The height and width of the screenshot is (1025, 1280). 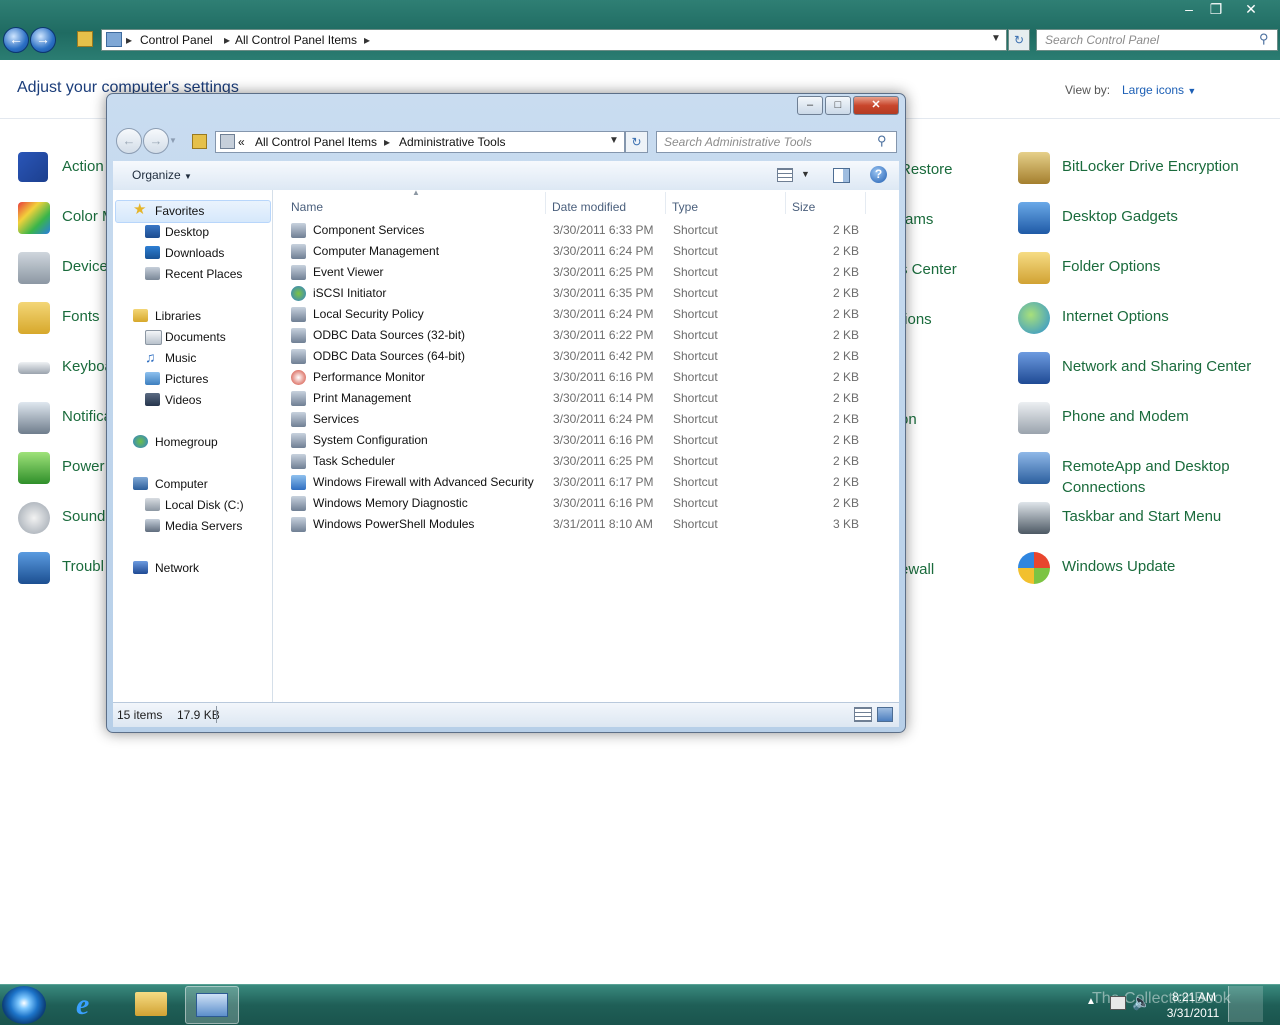 I want to click on nav-downloads: Downloads, so click(x=194, y=253).